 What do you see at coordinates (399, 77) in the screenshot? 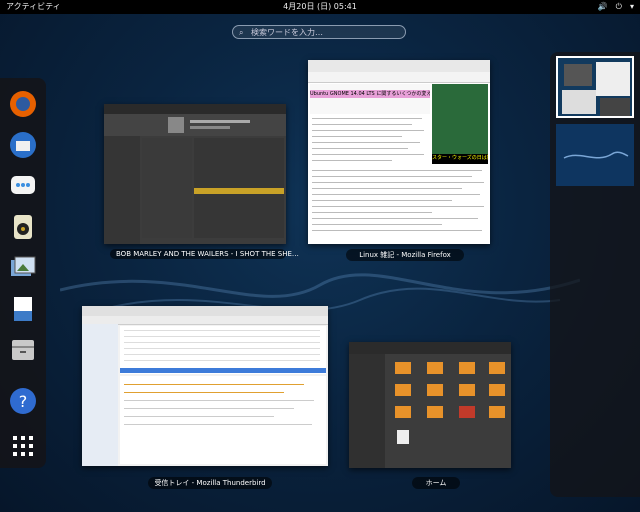
I see `url-bar` at bounding box center [399, 77].